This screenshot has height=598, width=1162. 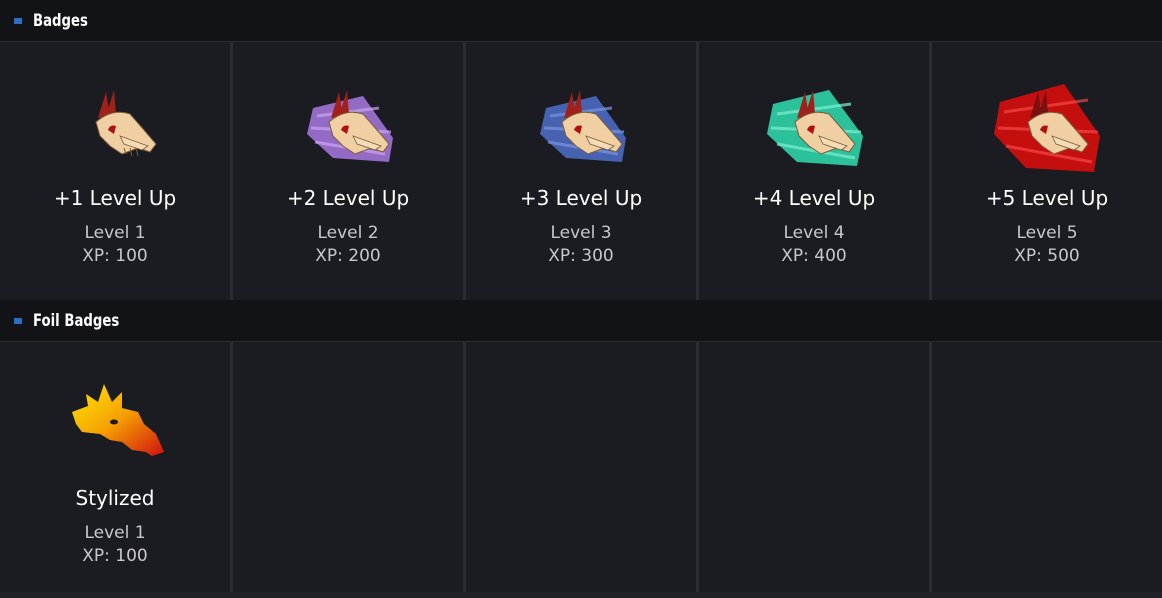 What do you see at coordinates (76, 320) in the screenshot?
I see `foil-badges-section-title: Foil Badges` at bounding box center [76, 320].